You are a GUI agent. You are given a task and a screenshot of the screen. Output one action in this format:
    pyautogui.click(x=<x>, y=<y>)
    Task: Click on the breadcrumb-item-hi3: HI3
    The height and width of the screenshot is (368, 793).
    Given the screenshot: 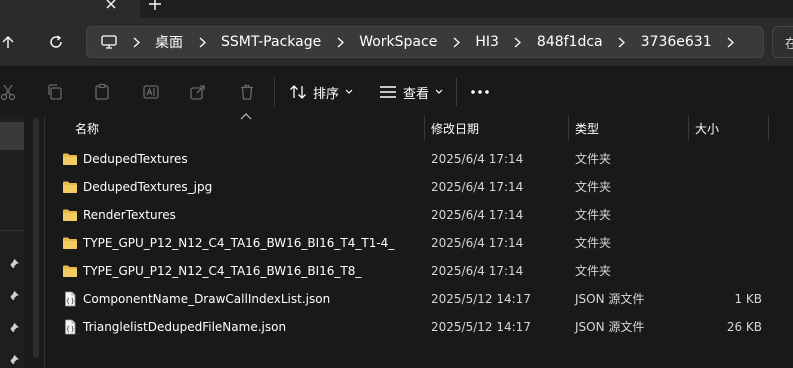 What is the action you would take?
    pyautogui.click(x=487, y=42)
    